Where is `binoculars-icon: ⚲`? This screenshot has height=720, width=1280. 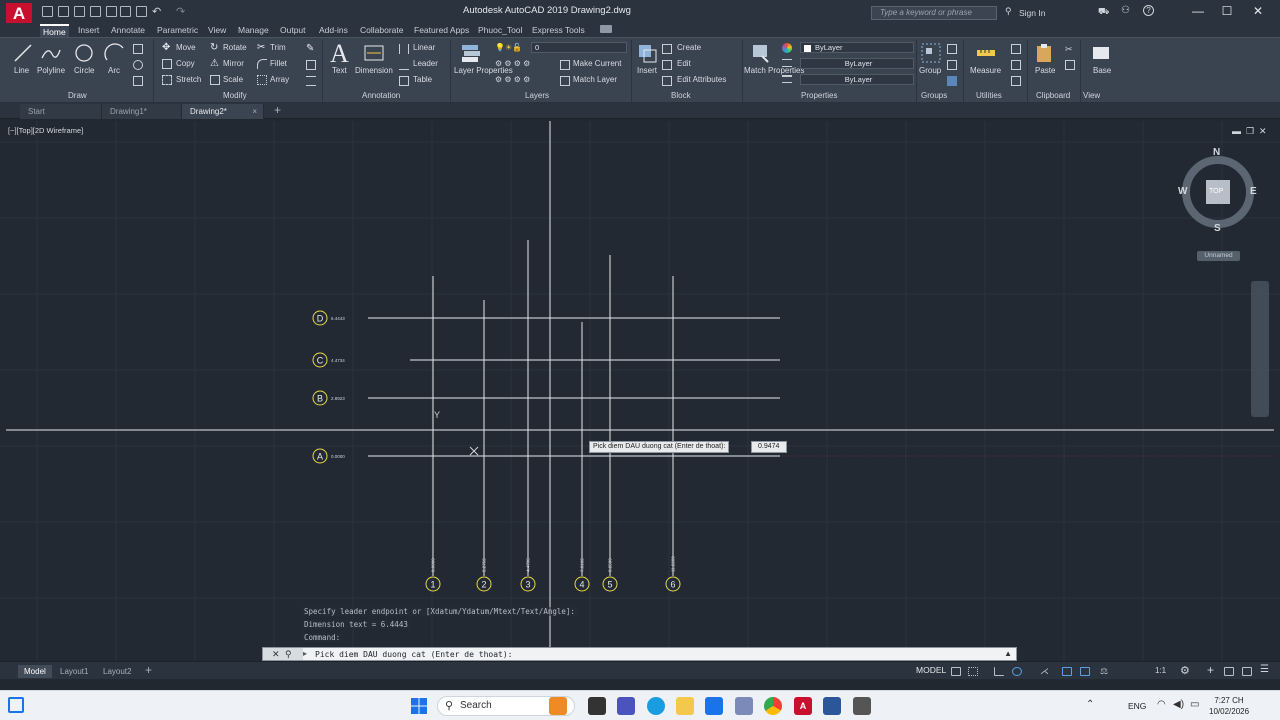
binoculars-icon: ⚲ is located at coordinates (1008, 11).